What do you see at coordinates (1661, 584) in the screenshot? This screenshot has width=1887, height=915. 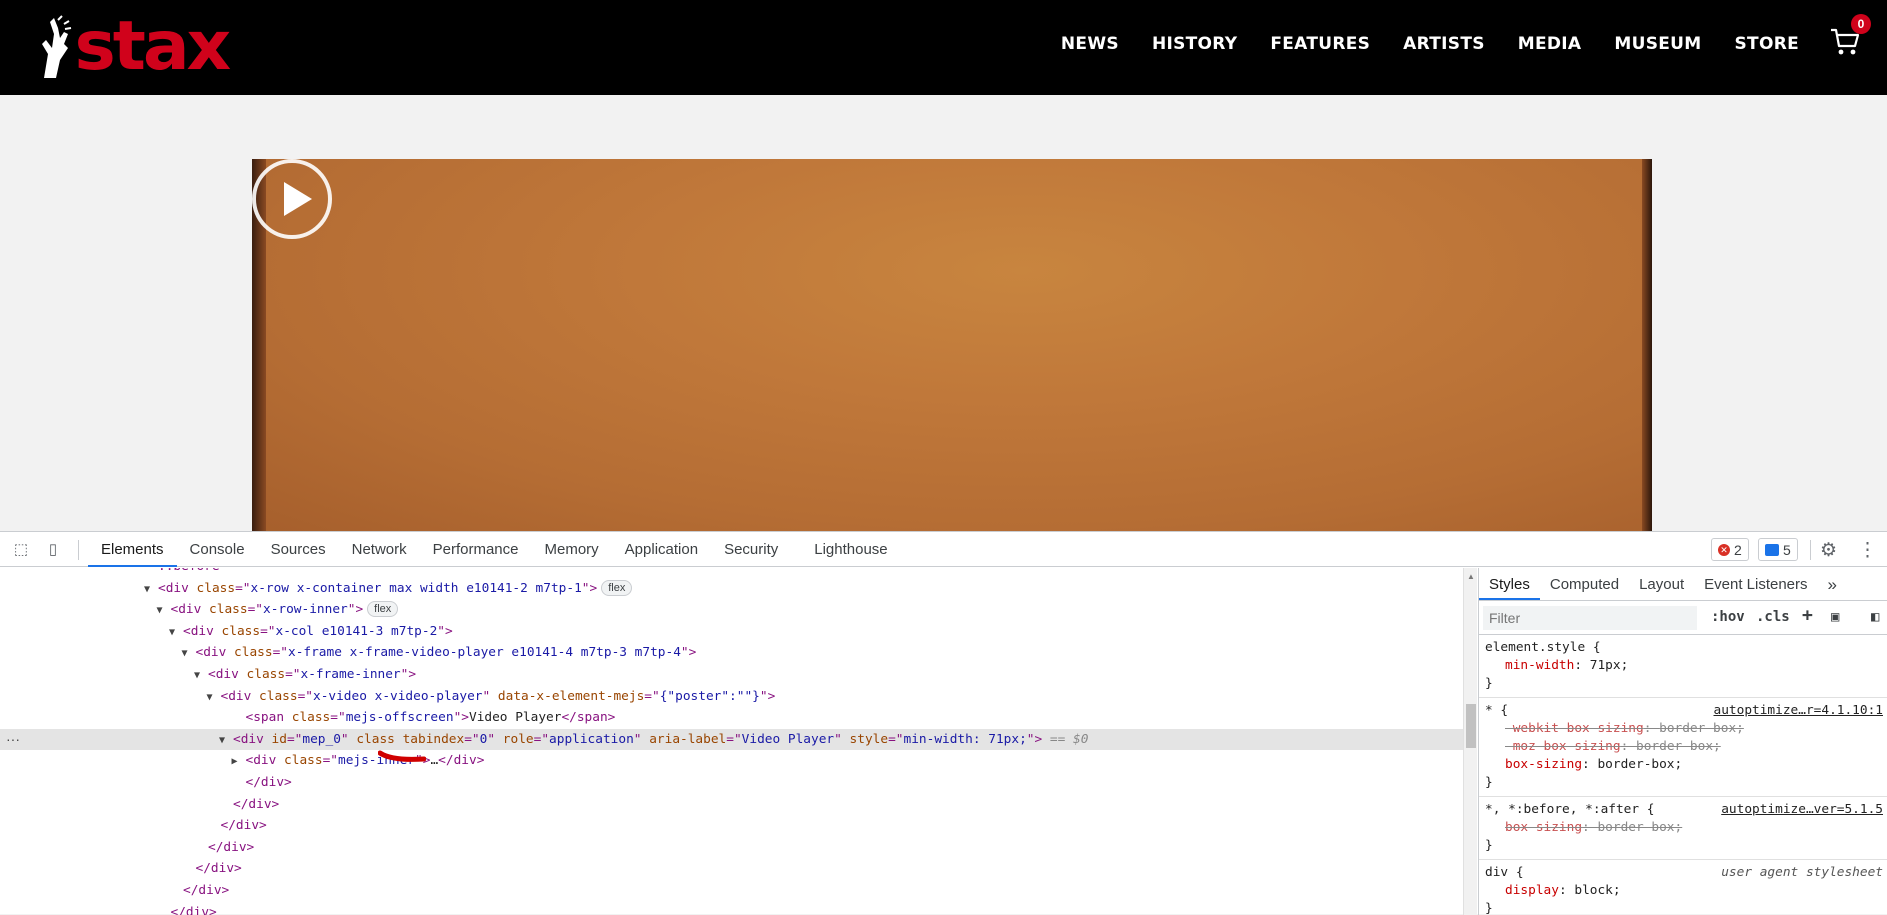 I see `tab-layout: Layout` at bounding box center [1661, 584].